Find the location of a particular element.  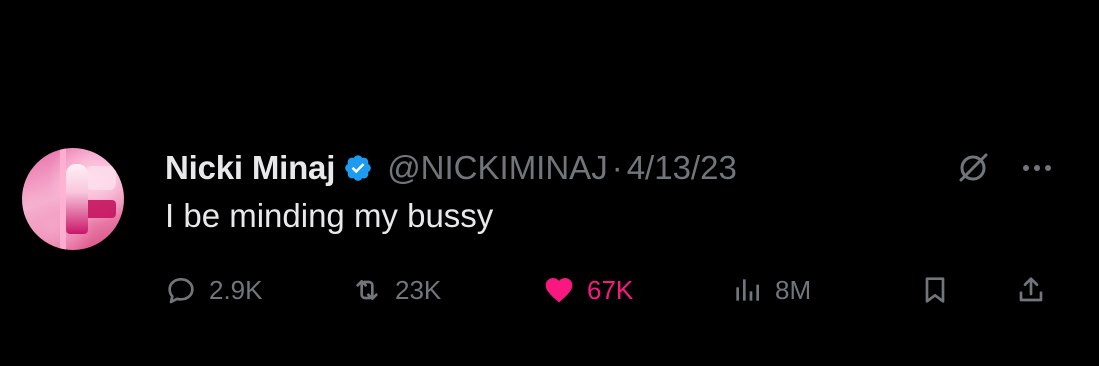

tweet-actions: 2.9K 23K 67K 8M is located at coordinates (615, 290).